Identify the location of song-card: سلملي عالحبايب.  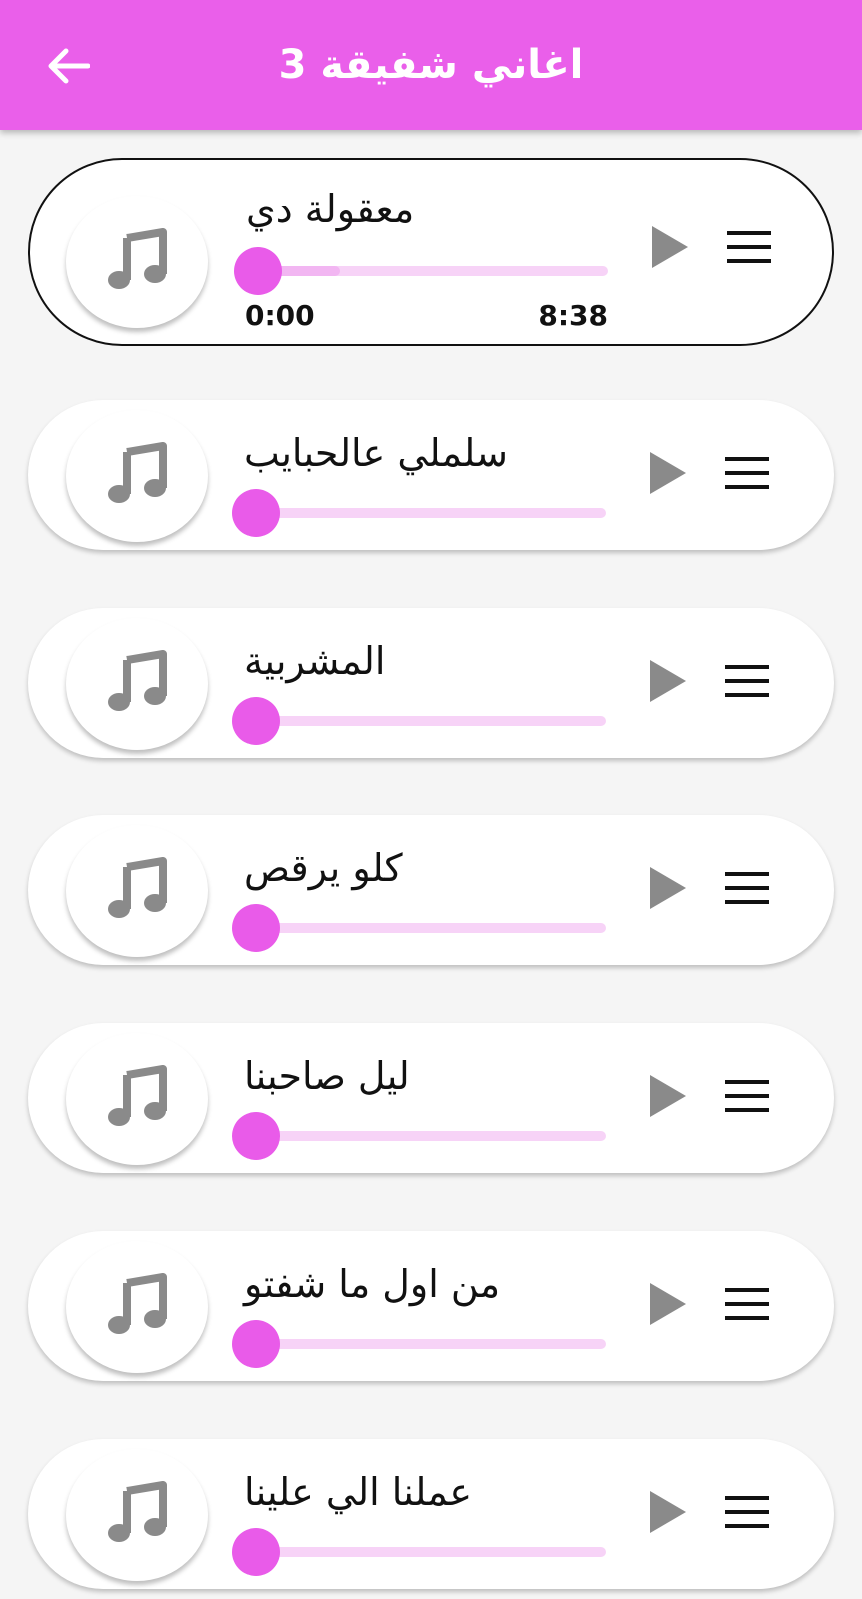
(431, 475).